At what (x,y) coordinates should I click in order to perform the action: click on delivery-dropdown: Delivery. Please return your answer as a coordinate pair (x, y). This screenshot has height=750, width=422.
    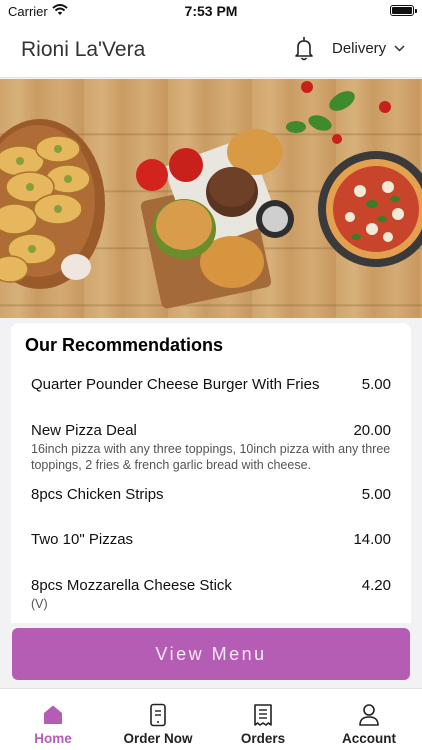
    Looking at the image, I should click on (368, 48).